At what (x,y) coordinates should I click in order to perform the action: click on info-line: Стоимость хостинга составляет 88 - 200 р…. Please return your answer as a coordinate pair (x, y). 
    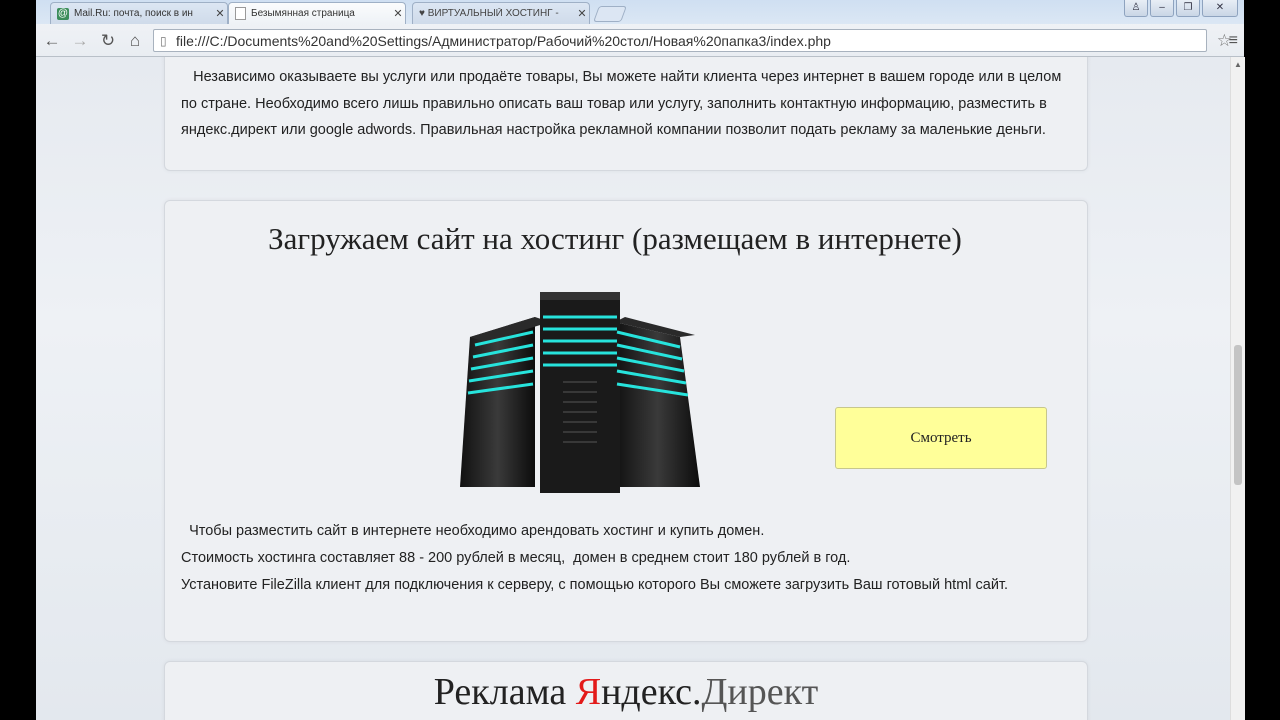
    Looking at the image, I should click on (516, 558).